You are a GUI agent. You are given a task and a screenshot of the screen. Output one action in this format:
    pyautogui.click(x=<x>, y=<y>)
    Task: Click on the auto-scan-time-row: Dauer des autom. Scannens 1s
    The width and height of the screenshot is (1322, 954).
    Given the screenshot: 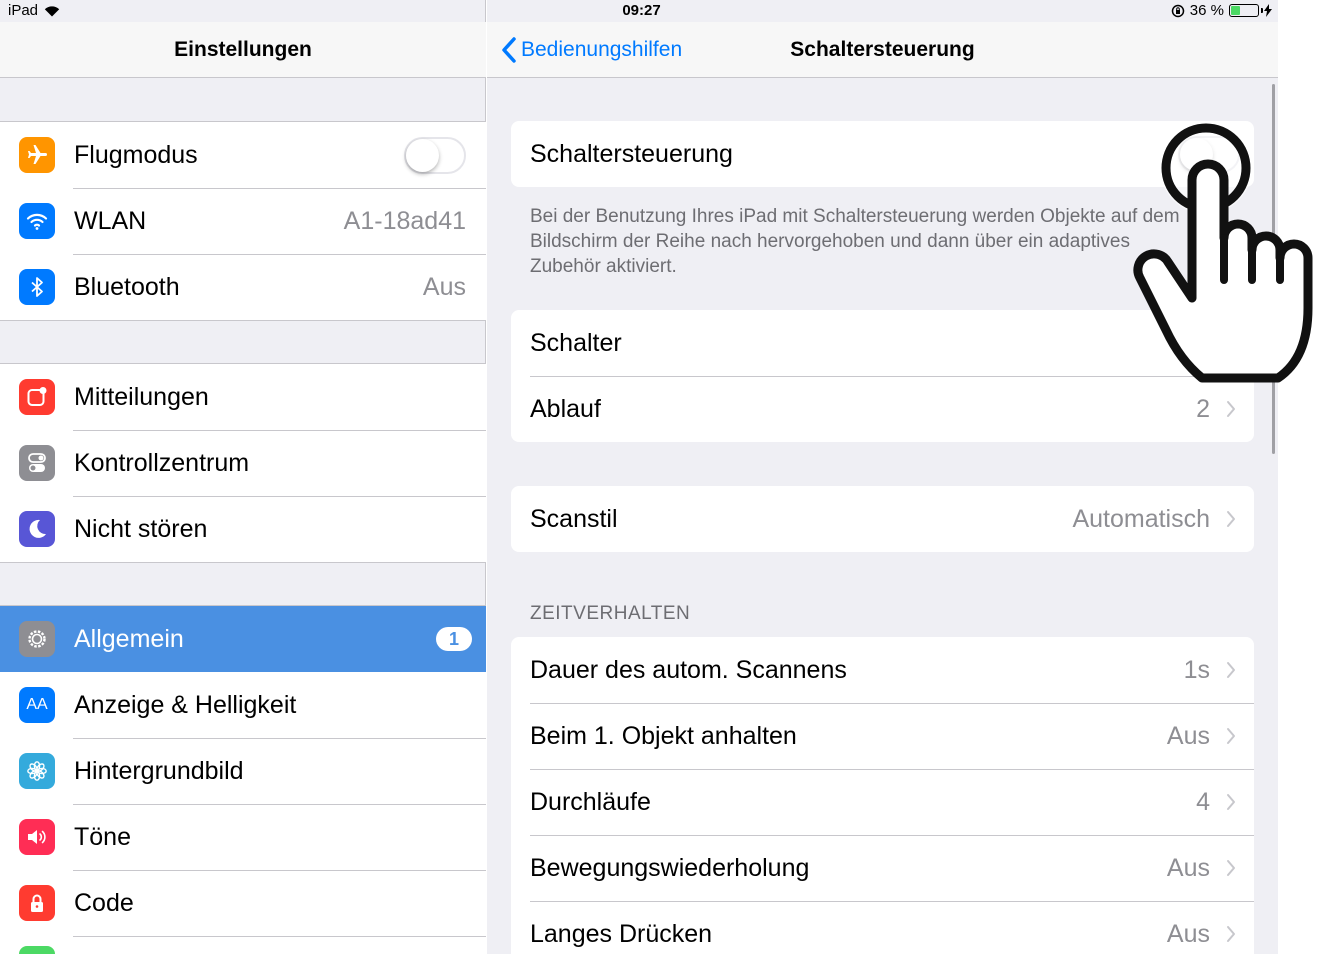 What is the action you would take?
    pyautogui.click(x=882, y=670)
    